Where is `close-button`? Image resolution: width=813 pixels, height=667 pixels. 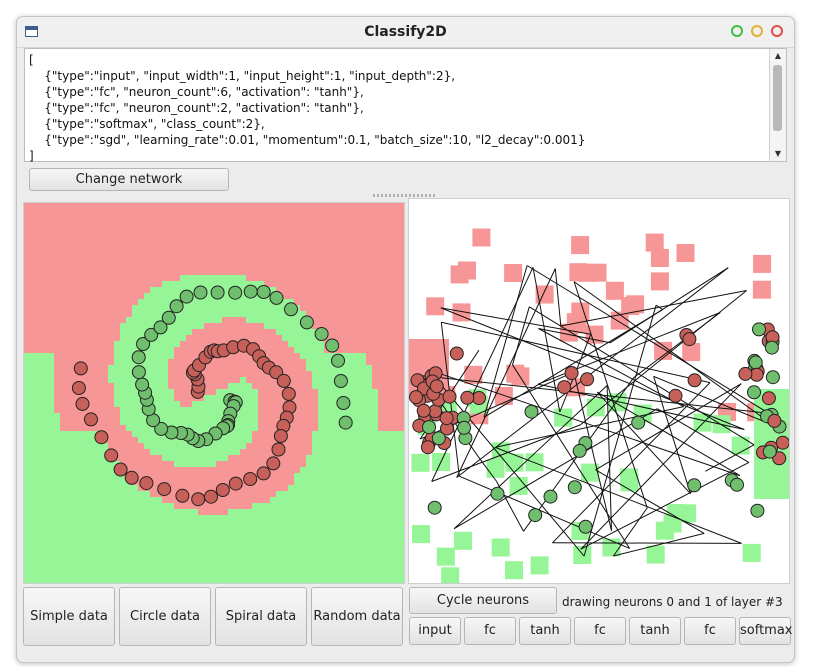
close-button is located at coordinates (777, 31).